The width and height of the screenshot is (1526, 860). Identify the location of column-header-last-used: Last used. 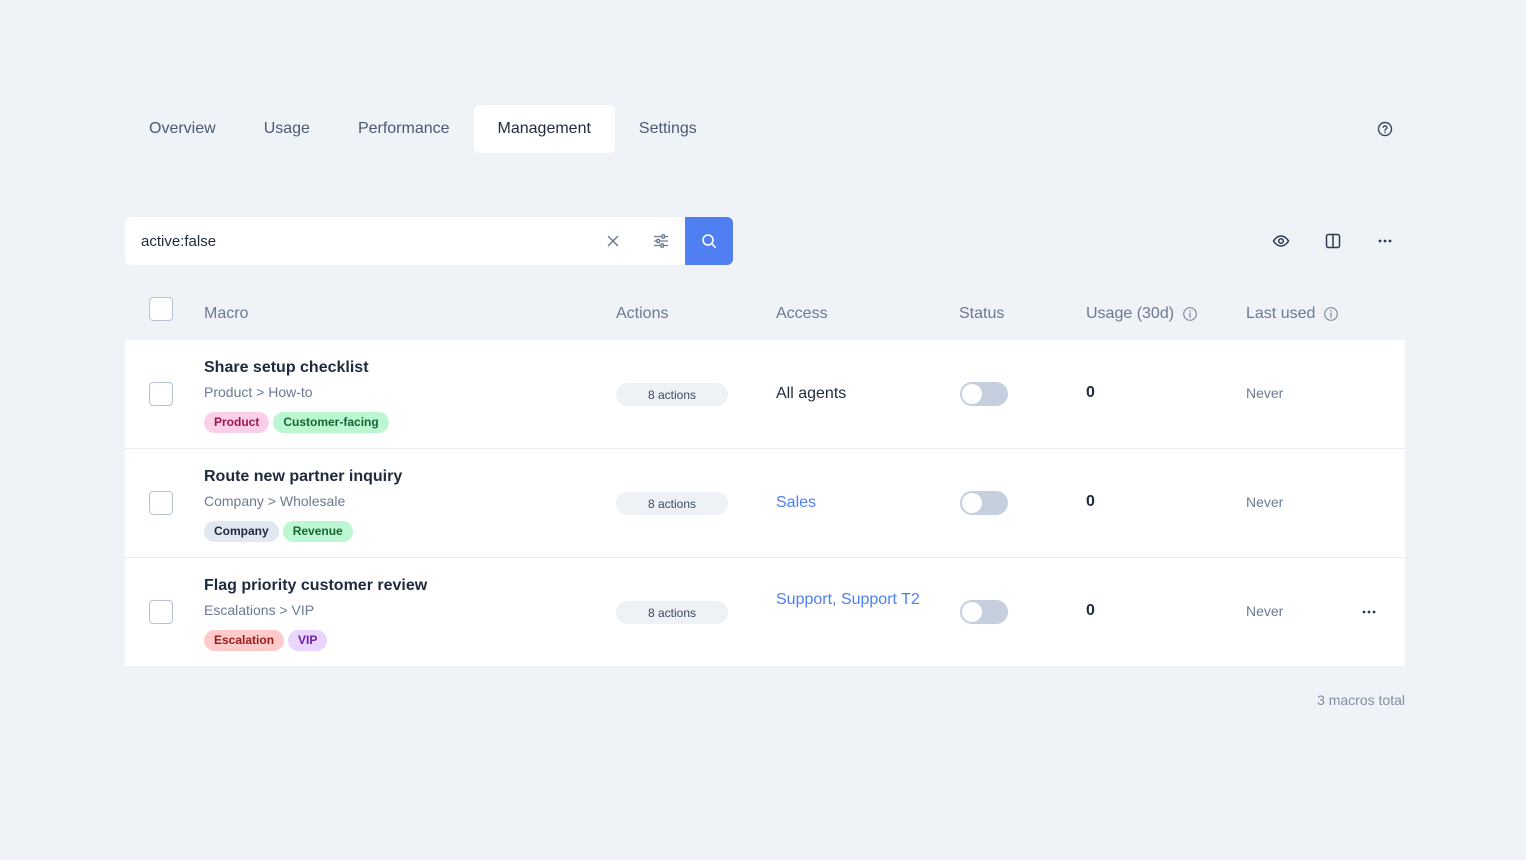
(1292, 314).